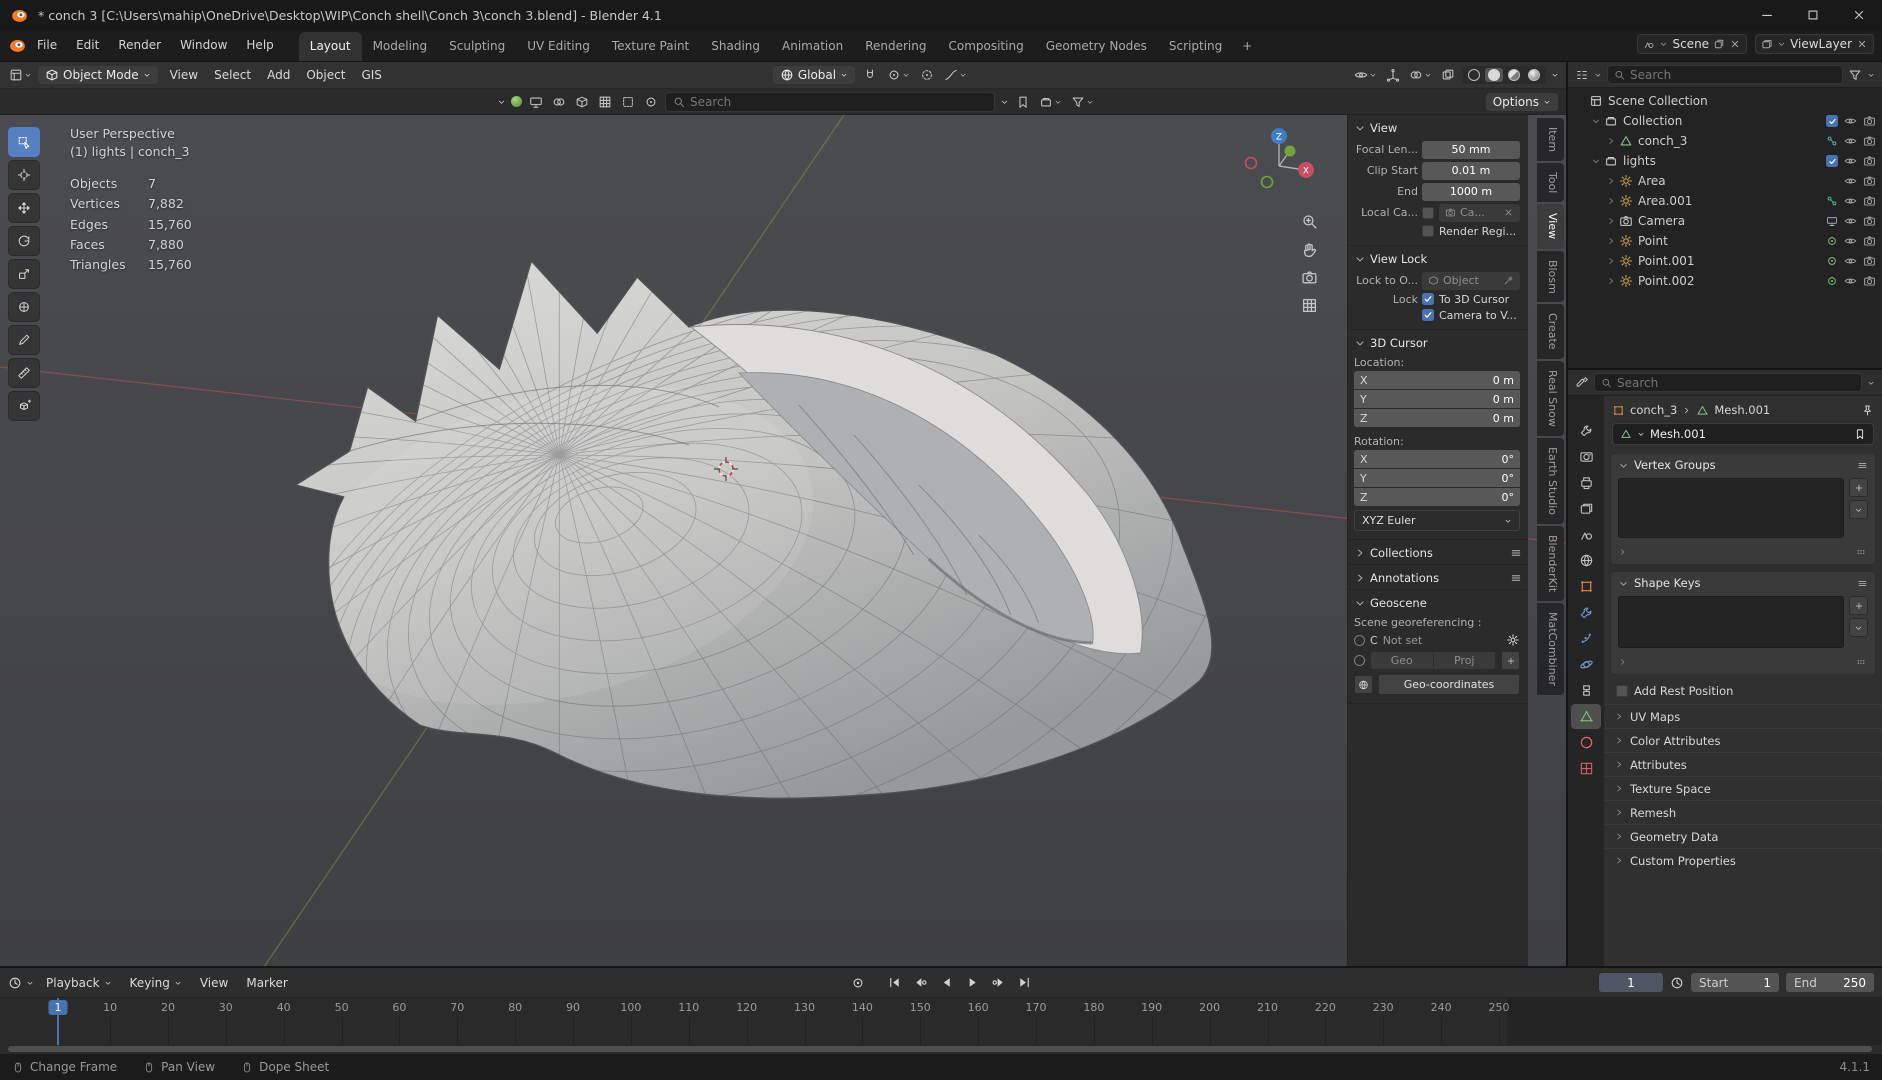 This screenshot has width=1882, height=1080. Describe the element at coordinates (516, 101) in the screenshot. I see `basemap-sphere-icon` at that location.